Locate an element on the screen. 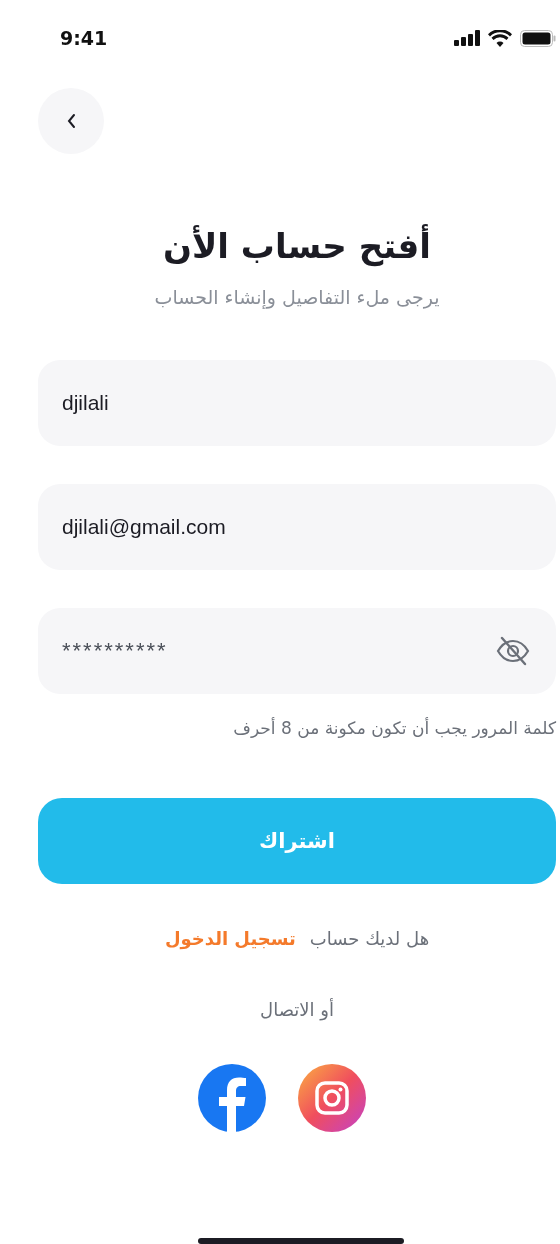 This screenshot has height=1244, width=560. input-field: djilali@gmail.com is located at coordinates (297, 527).